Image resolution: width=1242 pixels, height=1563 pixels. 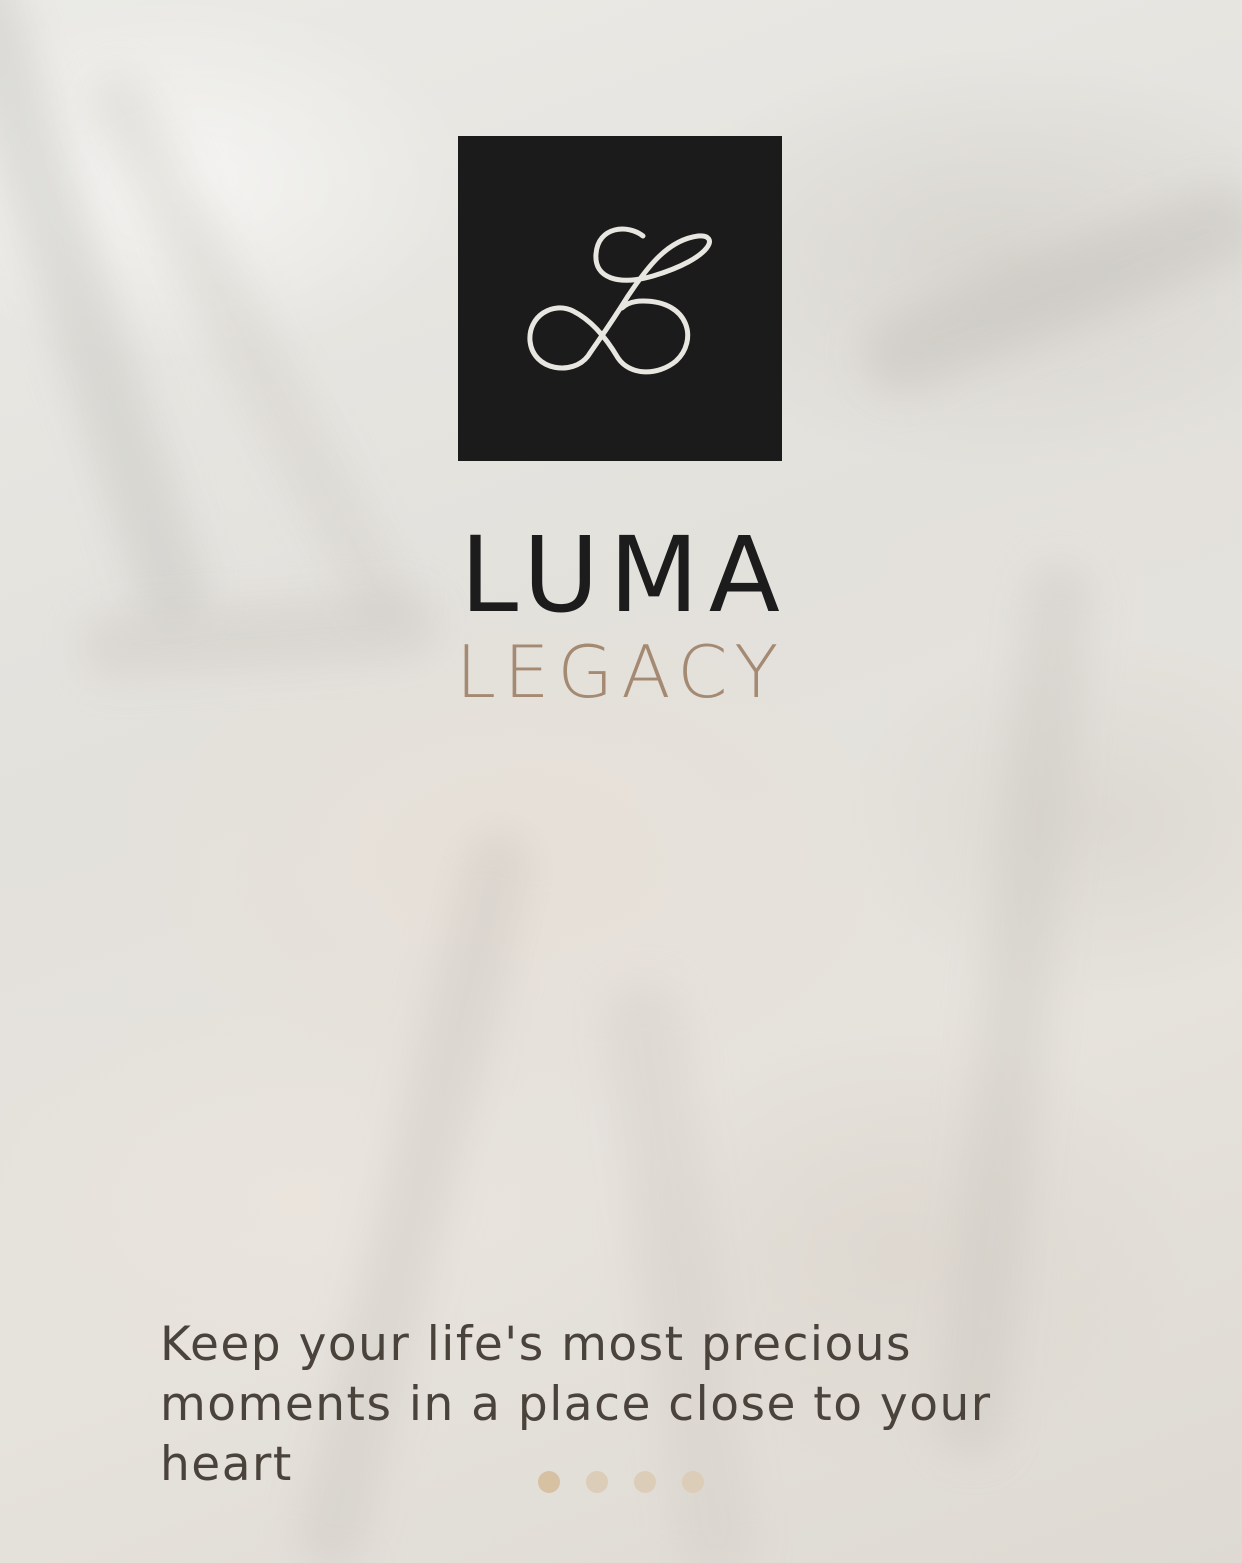 I want to click on brand-name: LUMA, so click(x=625, y=575).